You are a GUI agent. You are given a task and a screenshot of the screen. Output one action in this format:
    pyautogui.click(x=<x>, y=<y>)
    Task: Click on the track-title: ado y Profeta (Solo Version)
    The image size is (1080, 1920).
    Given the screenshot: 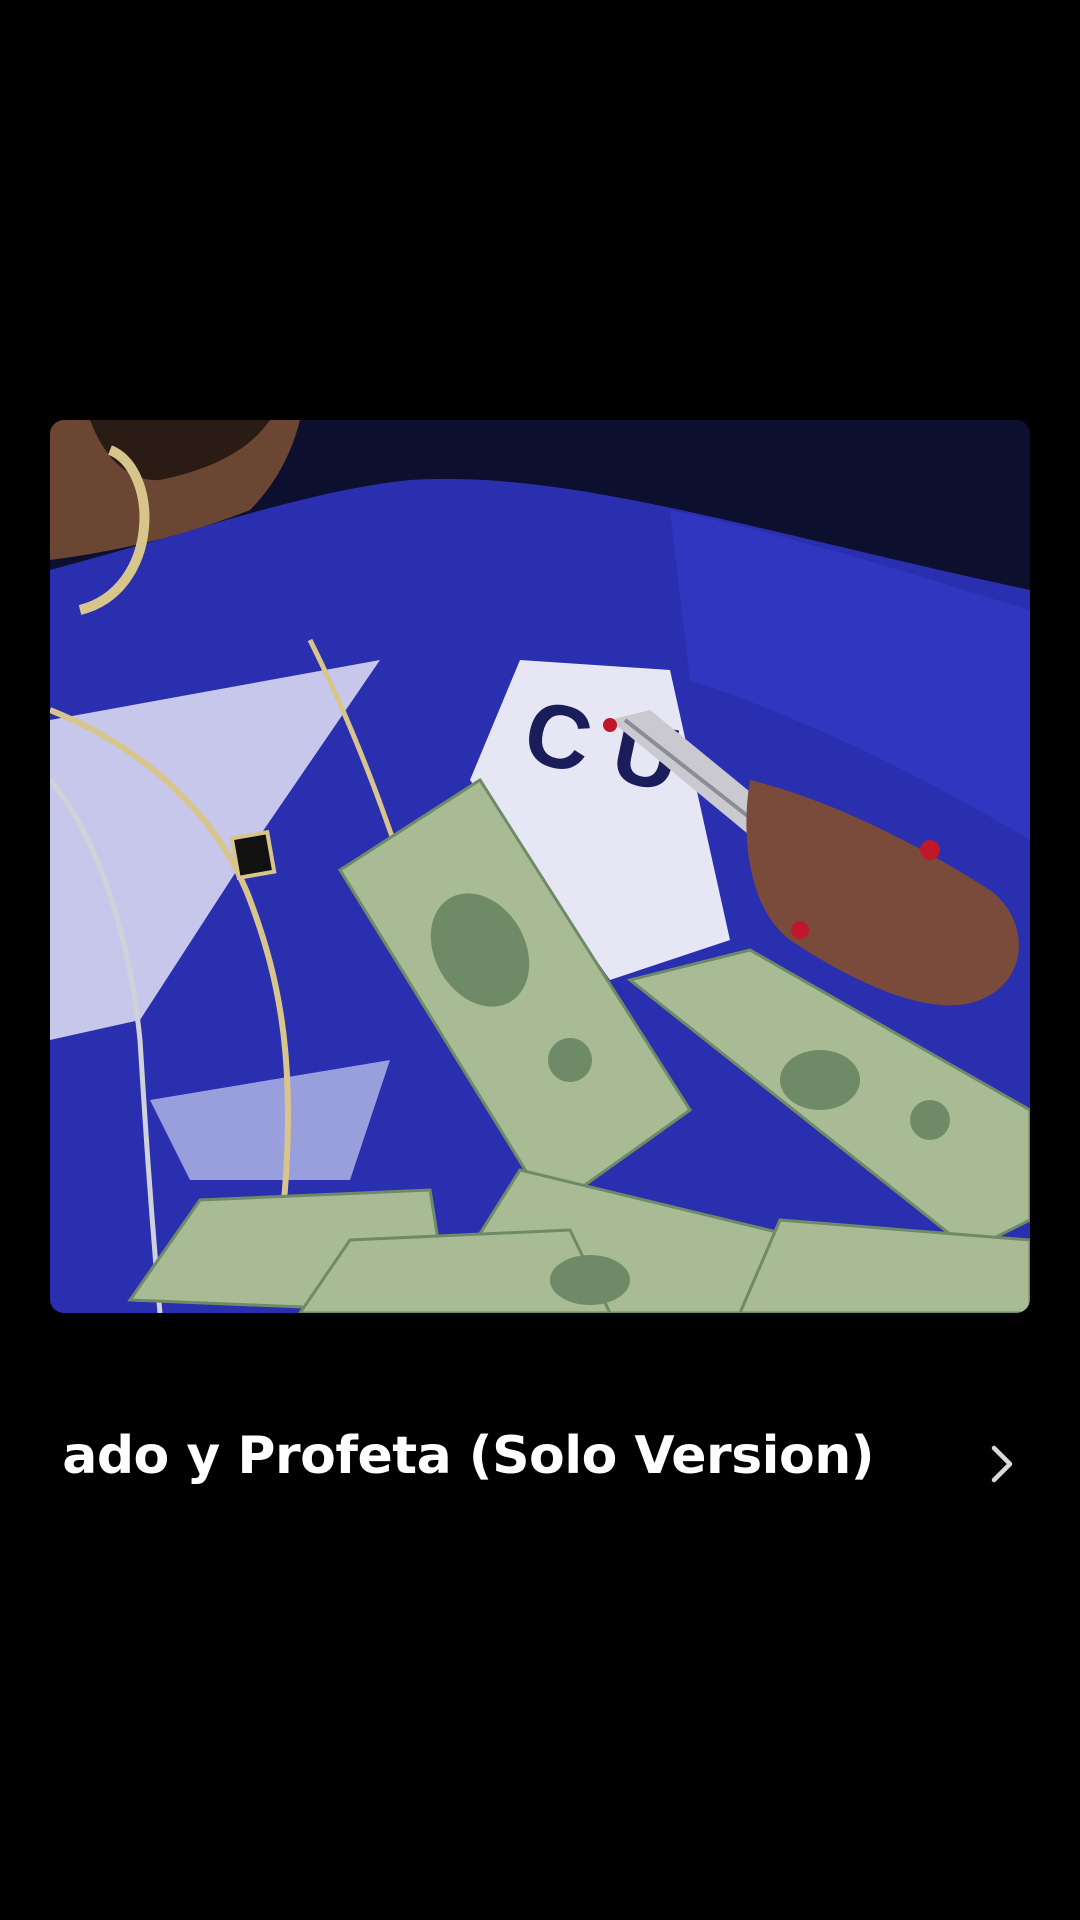 What is the action you would take?
    pyautogui.click(x=468, y=1456)
    